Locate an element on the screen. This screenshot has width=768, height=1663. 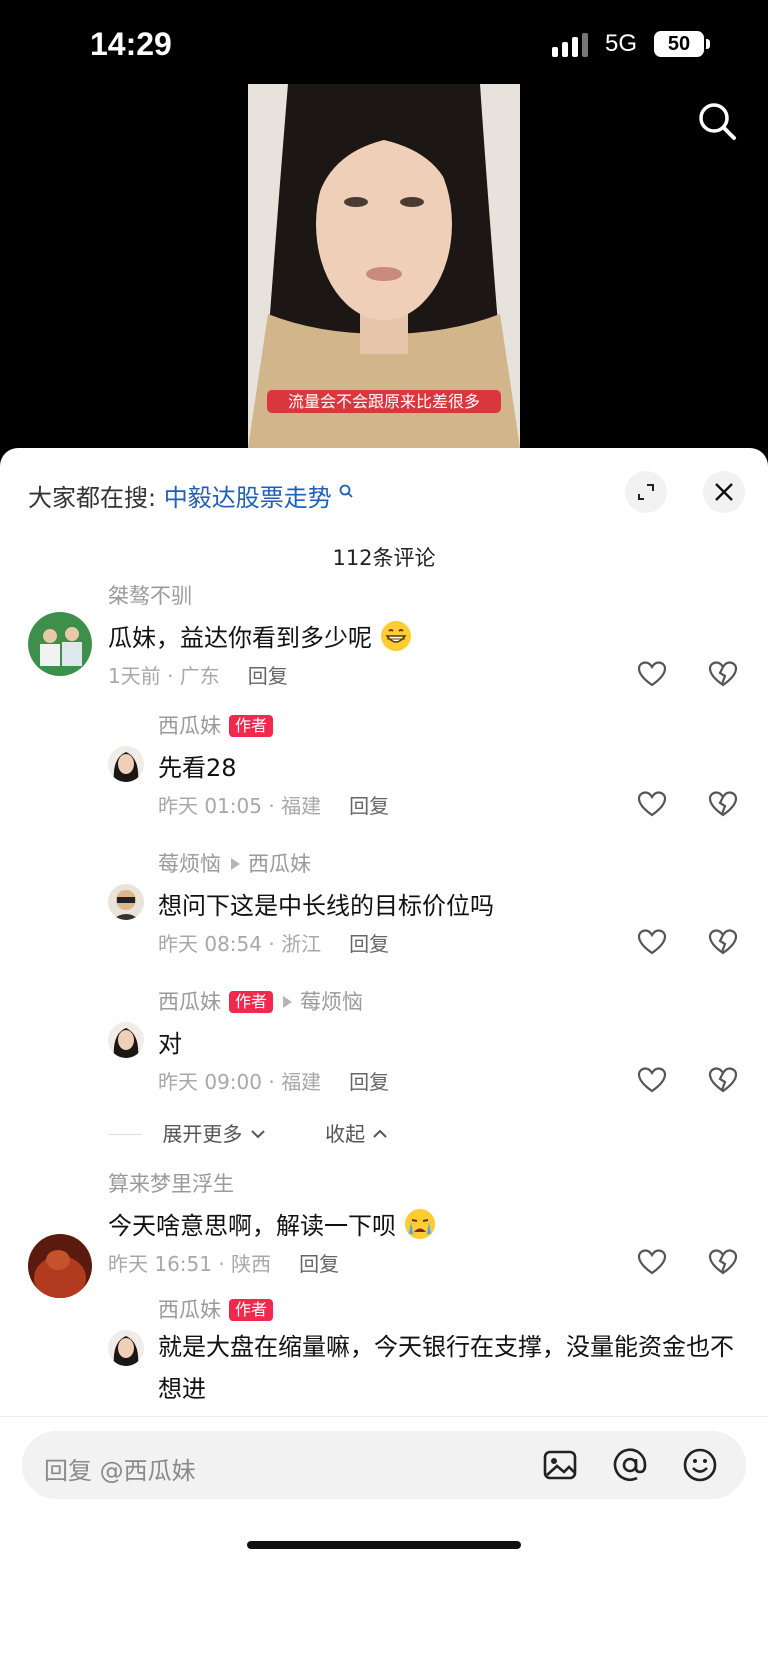
comment-text: 今天啥意思啊，解读一下呗 is located at coordinates (272, 1223).